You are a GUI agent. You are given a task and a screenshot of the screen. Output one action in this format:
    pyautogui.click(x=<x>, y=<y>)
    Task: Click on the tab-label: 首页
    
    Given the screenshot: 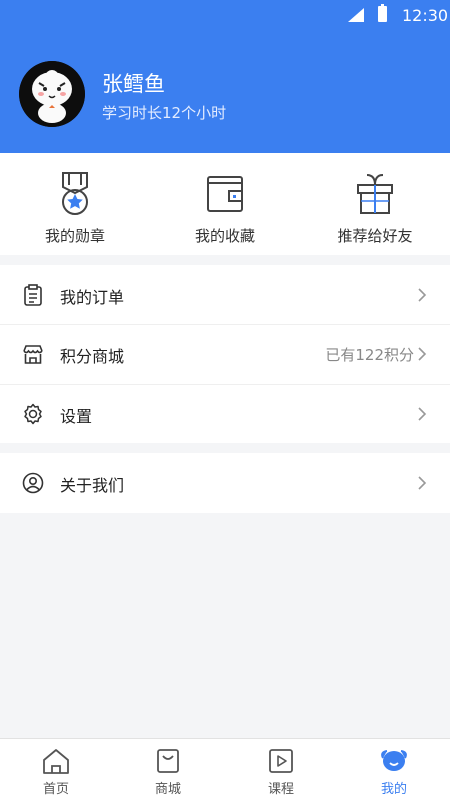 What is the action you would take?
    pyautogui.click(x=55, y=789)
    